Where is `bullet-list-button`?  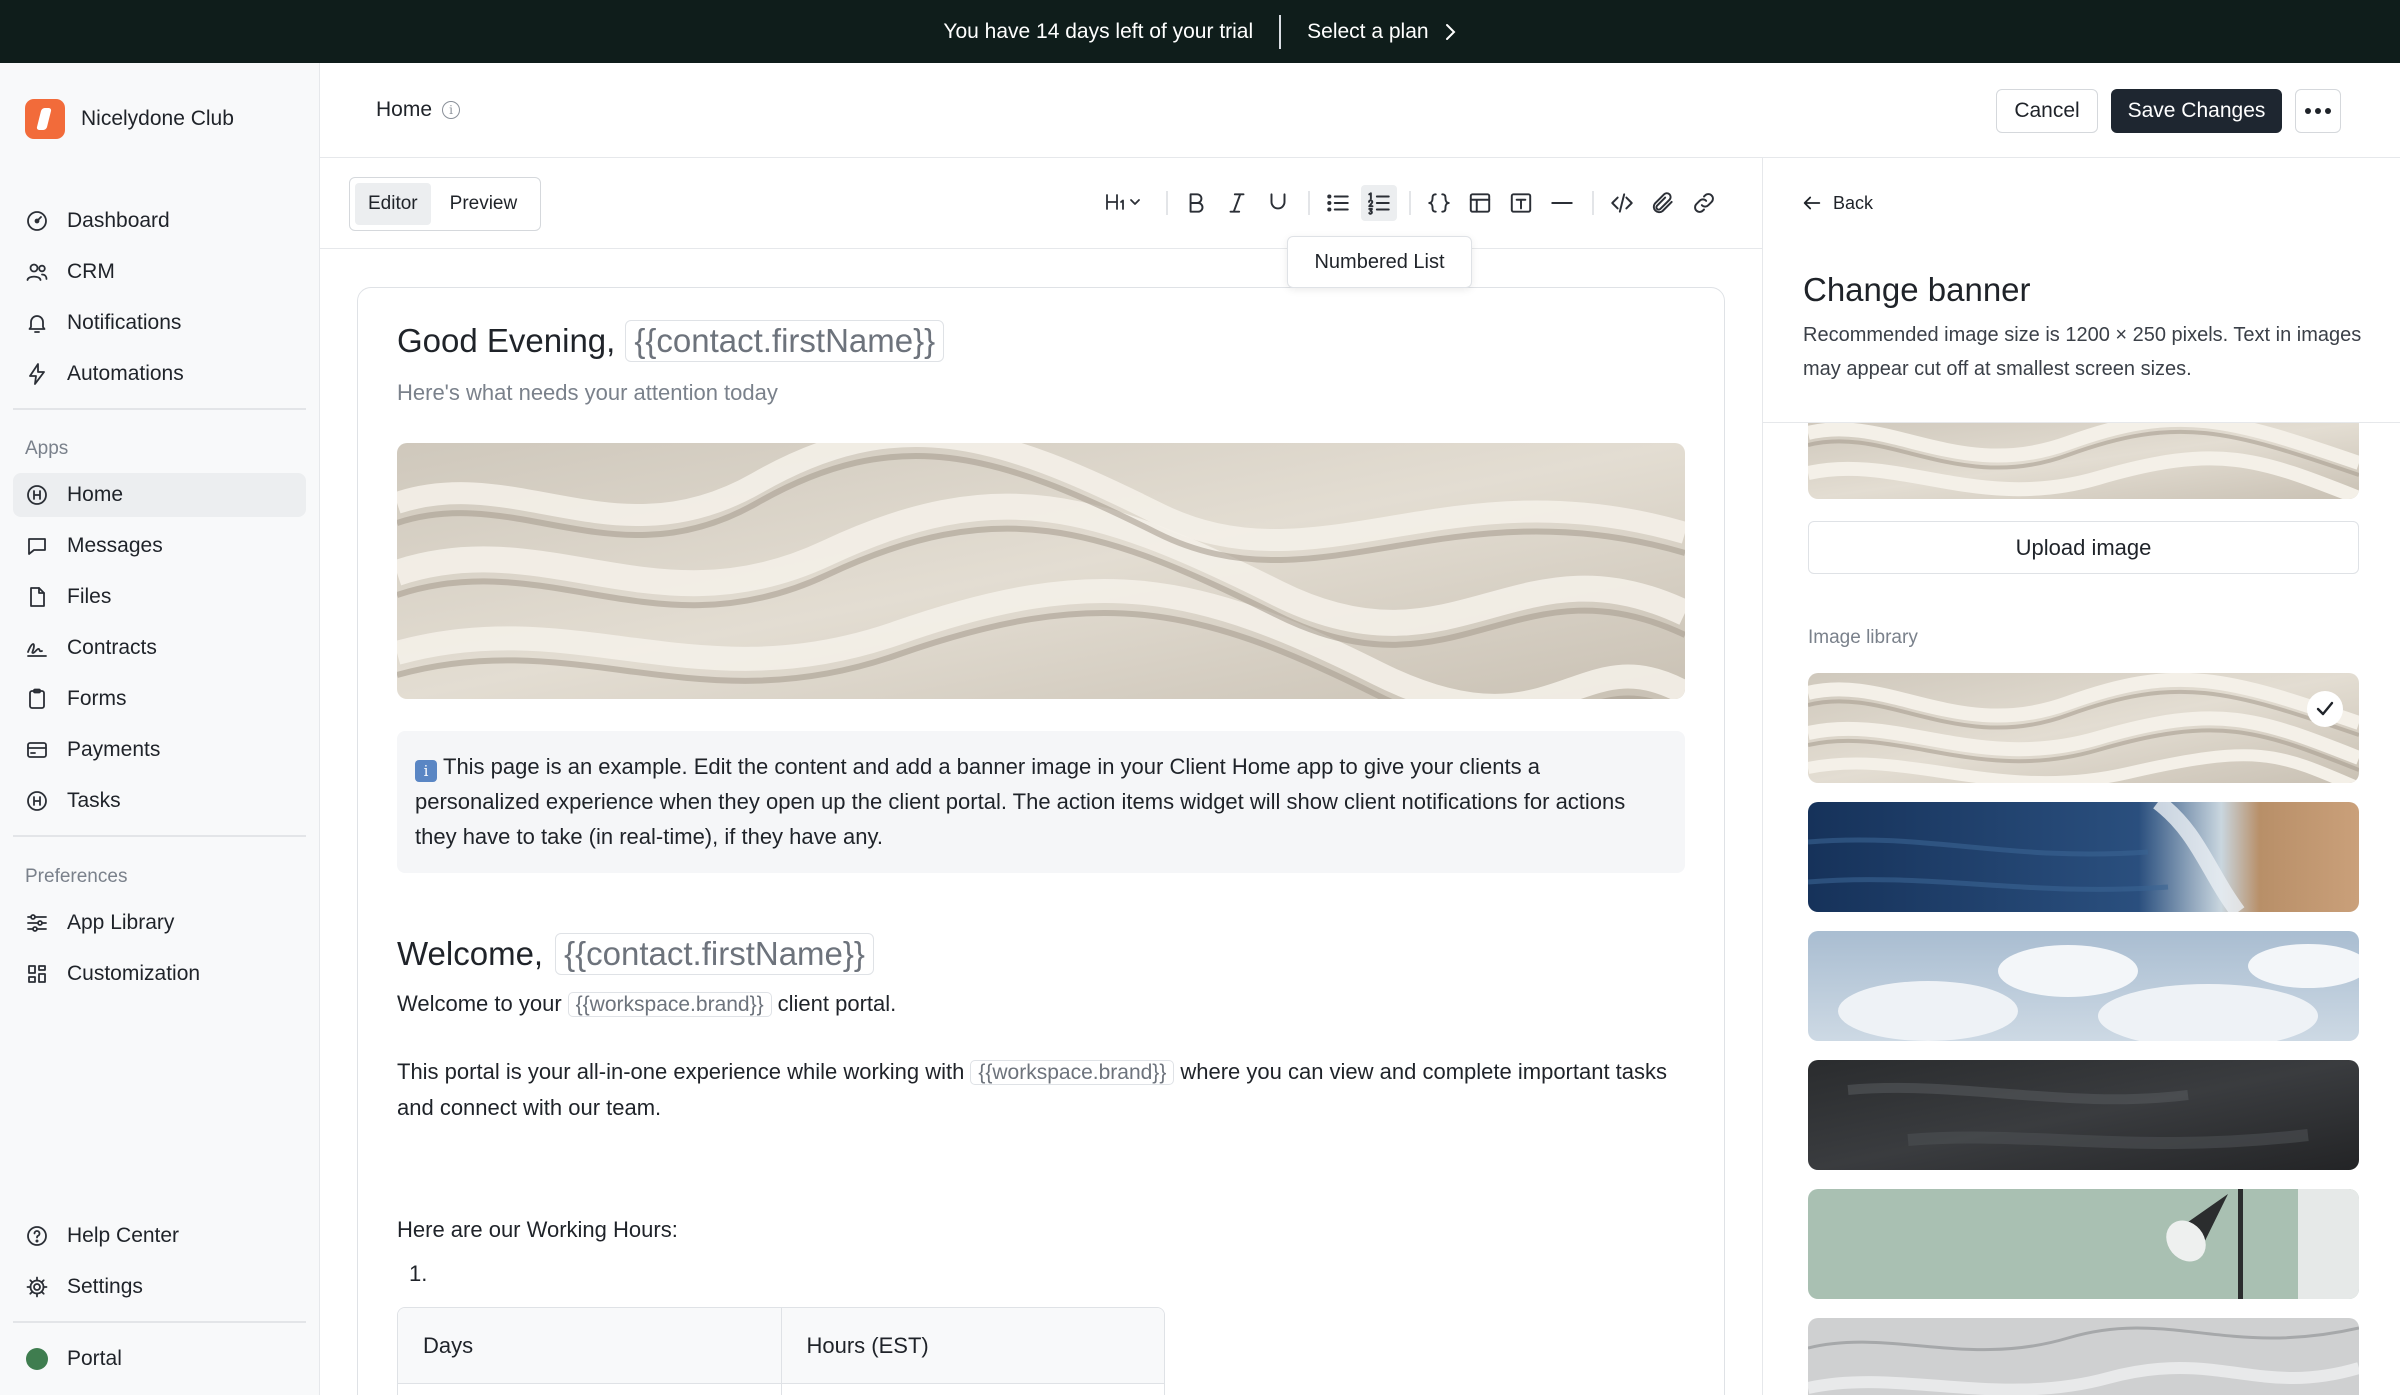 bullet-list-button is located at coordinates (1338, 203).